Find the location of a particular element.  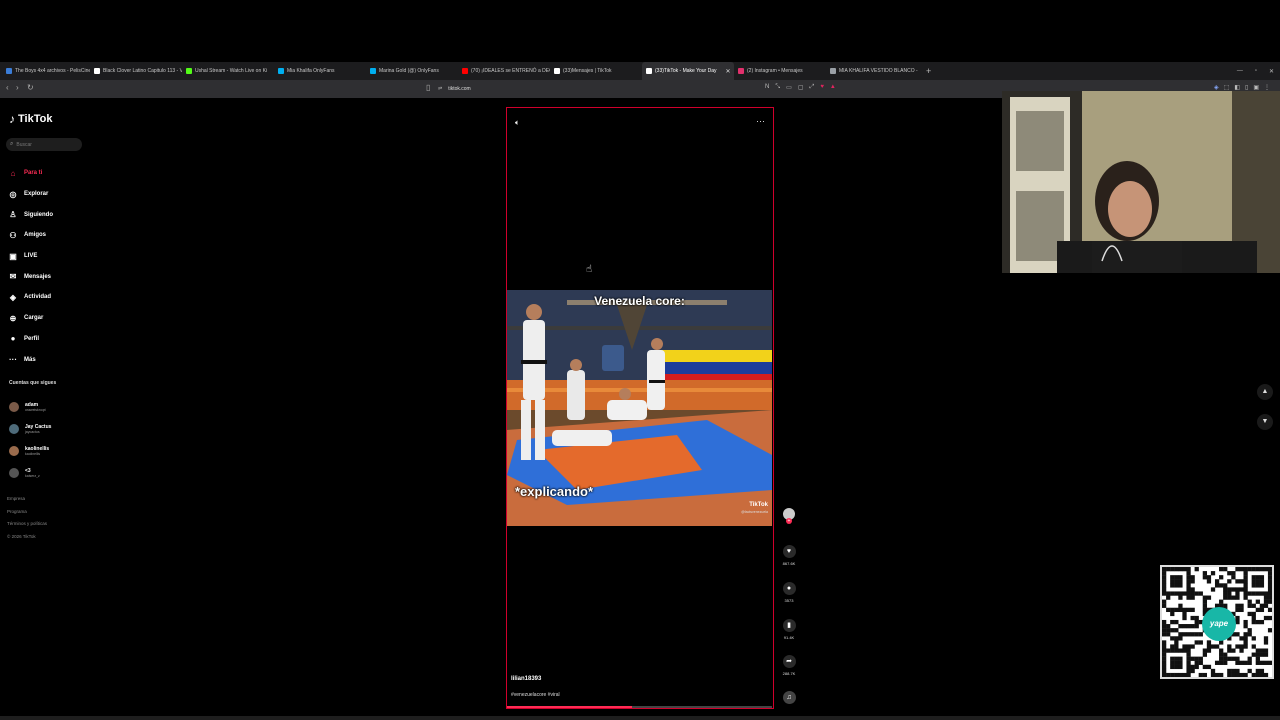

nav-item-label: Siguiendo is located at coordinates (38, 214).